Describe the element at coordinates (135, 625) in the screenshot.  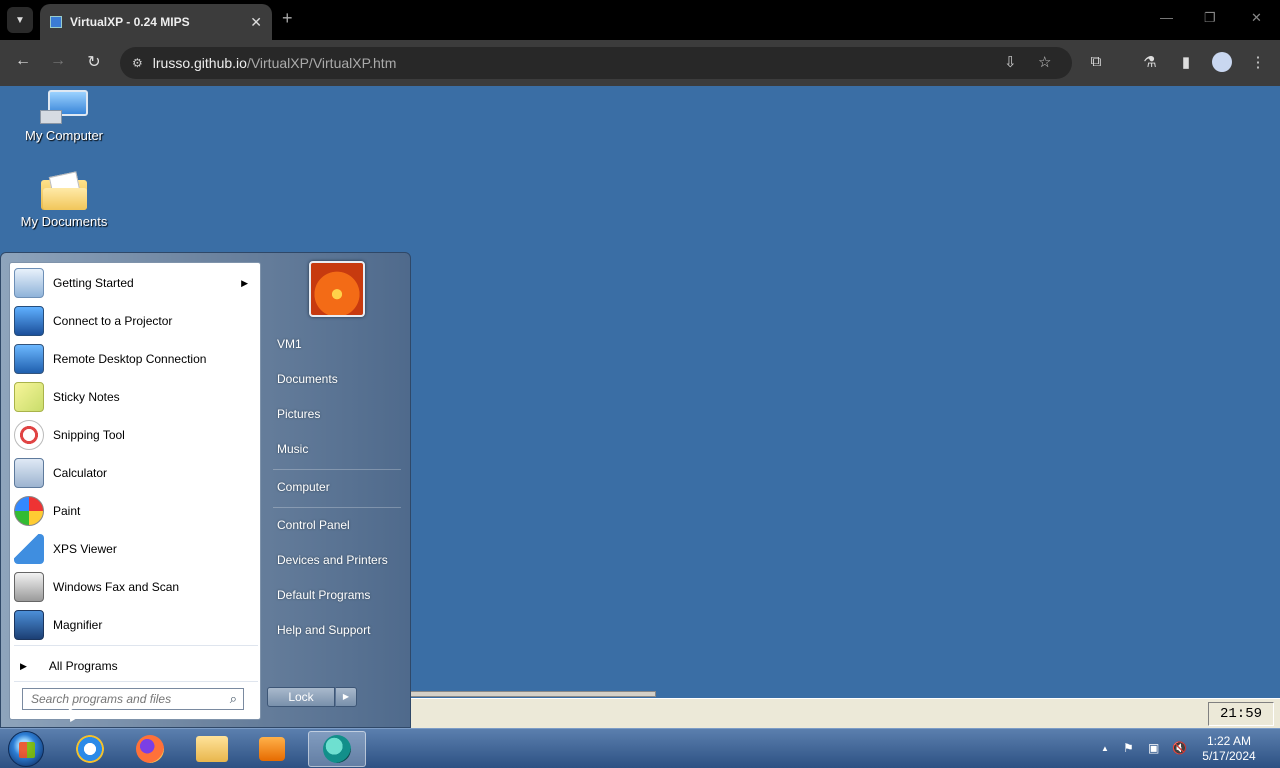
I see `program-magnifier: Magnifier` at that location.